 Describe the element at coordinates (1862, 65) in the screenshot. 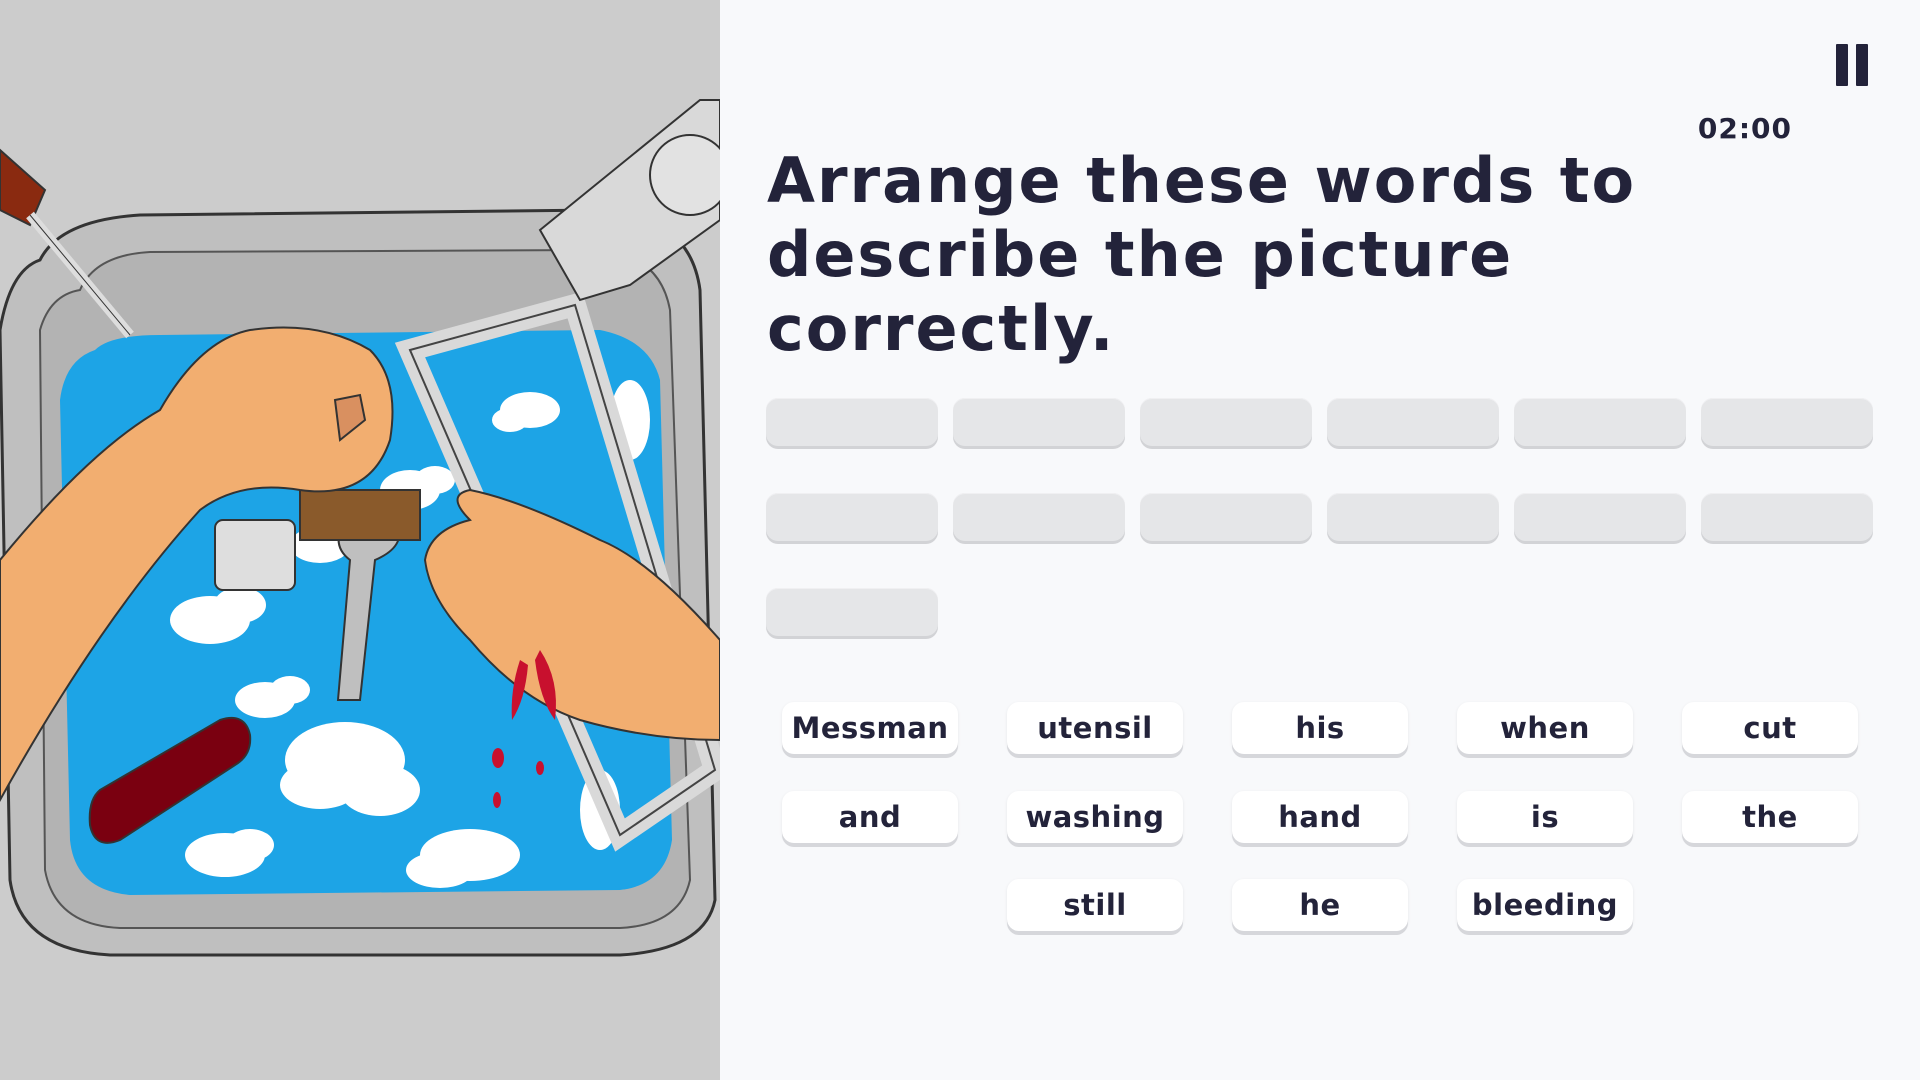

I see `pause-icon-bar` at that location.